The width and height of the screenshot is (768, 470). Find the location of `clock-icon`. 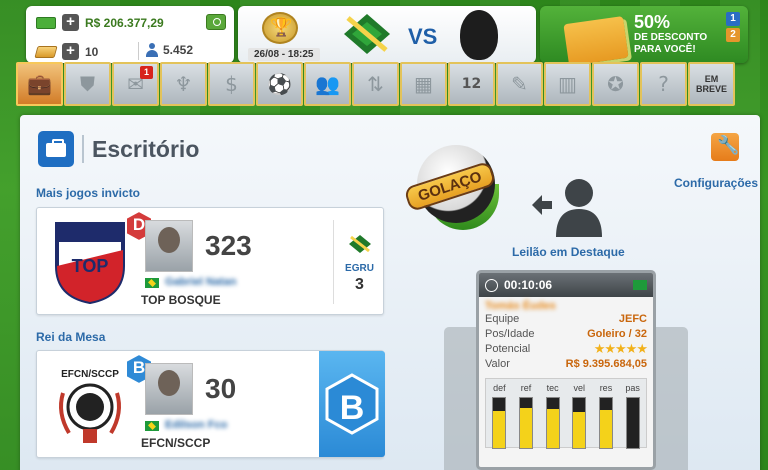

clock-icon is located at coordinates (491, 285).